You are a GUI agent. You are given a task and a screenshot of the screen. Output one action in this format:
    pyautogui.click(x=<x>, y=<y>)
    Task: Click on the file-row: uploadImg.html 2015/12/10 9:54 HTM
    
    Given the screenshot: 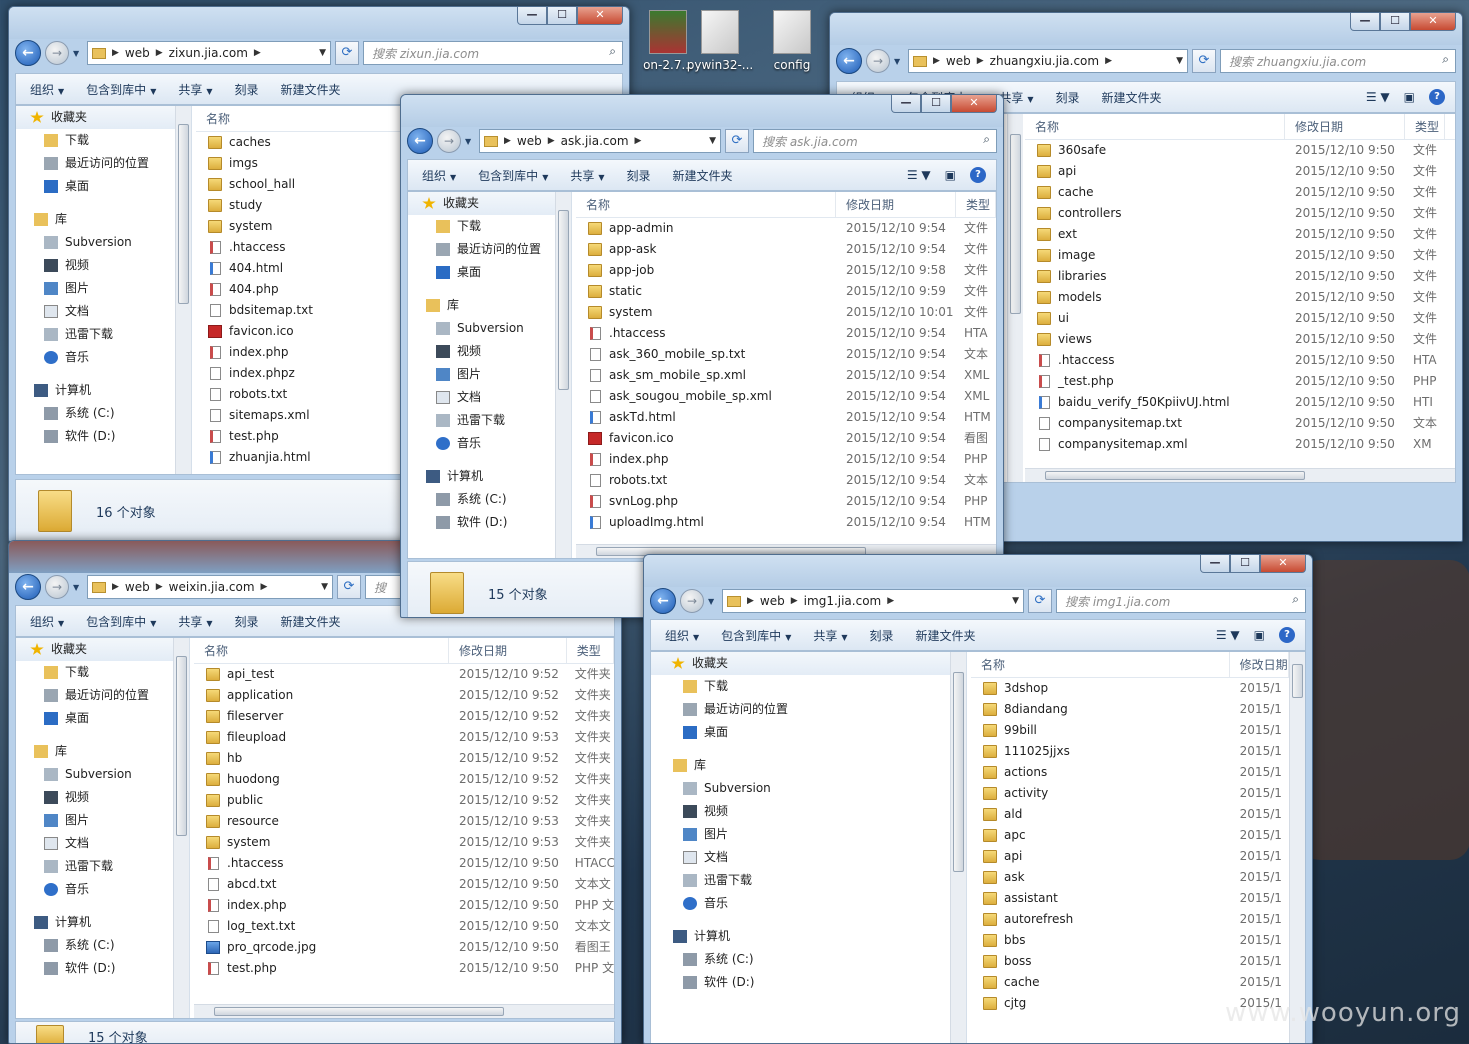 What is the action you would take?
    pyautogui.click(x=786, y=522)
    